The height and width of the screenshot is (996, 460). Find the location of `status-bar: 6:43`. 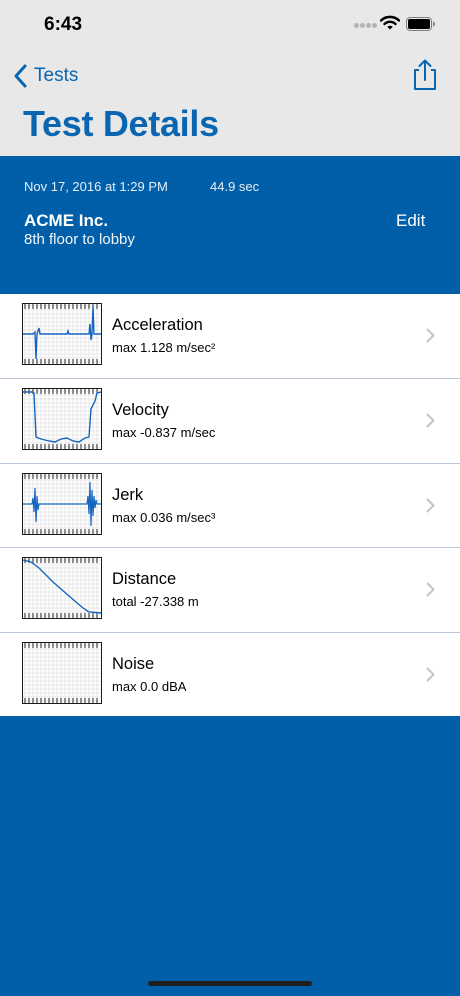

status-bar: 6:43 is located at coordinates (230, 25).